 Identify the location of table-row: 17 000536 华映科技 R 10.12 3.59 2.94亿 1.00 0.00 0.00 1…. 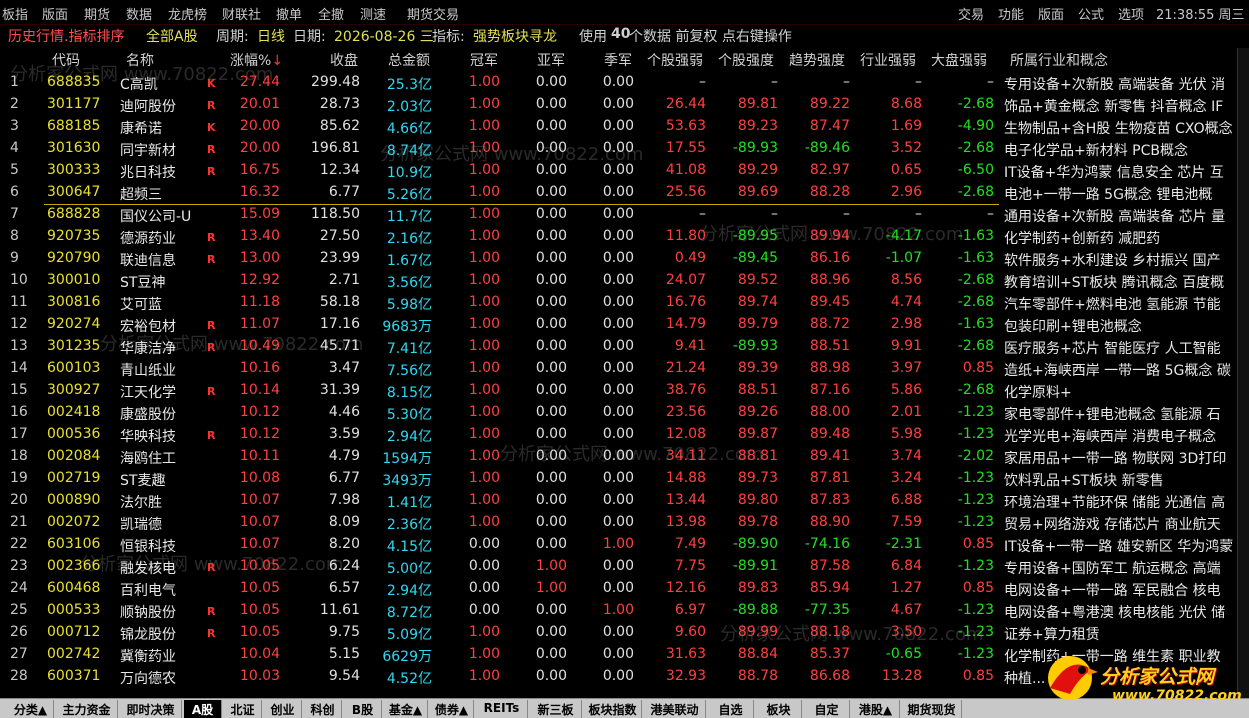
(624, 435).